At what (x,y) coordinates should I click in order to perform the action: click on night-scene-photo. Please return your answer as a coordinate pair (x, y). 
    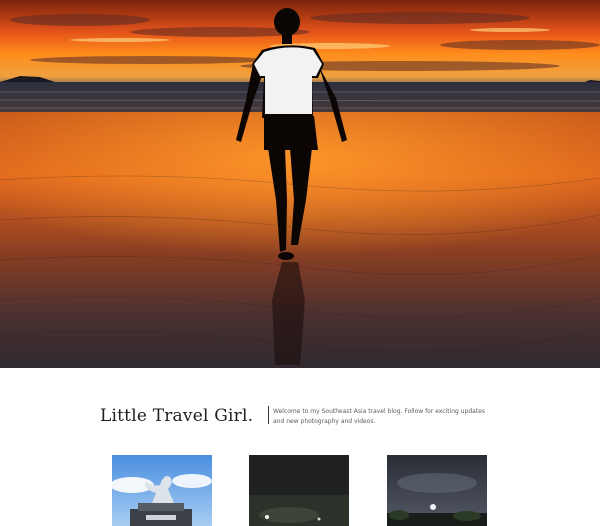
    Looking at the image, I should click on (299, 490).